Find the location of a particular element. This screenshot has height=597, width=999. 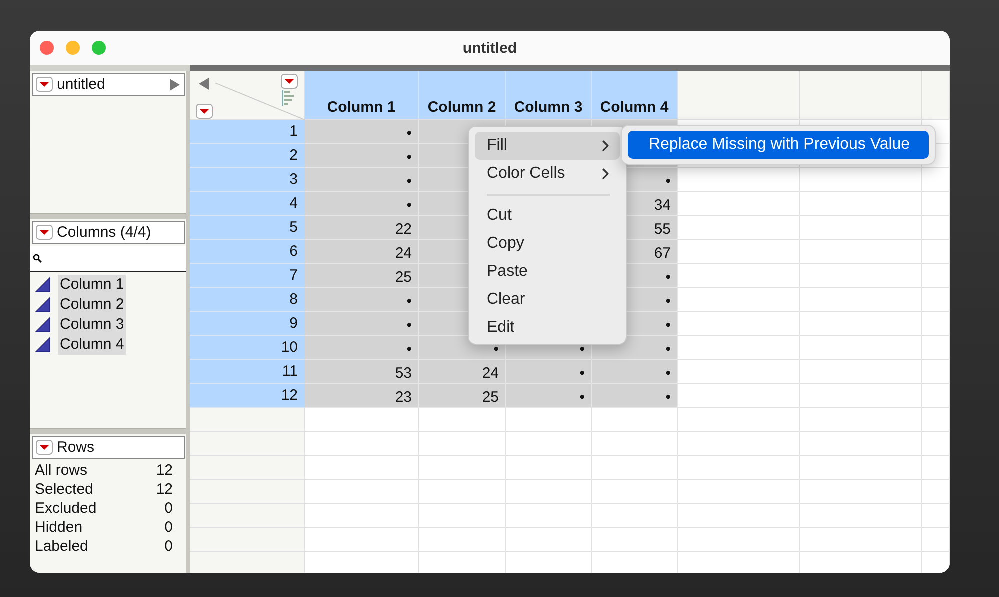

column-header: Column 3 is located at coordinates (549, 95).